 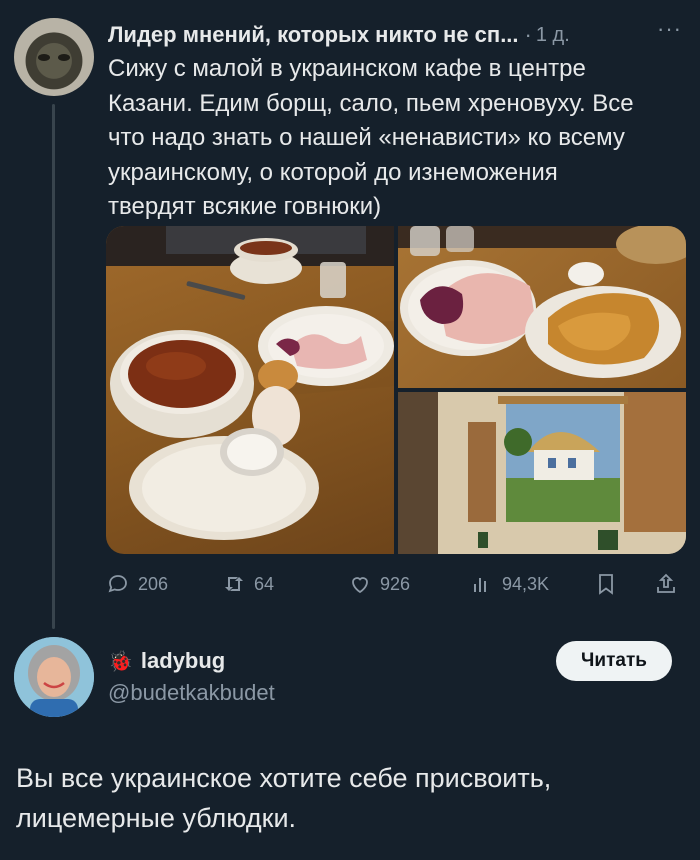 I want to click on reply-action: 206, so click(x=137, y=584).